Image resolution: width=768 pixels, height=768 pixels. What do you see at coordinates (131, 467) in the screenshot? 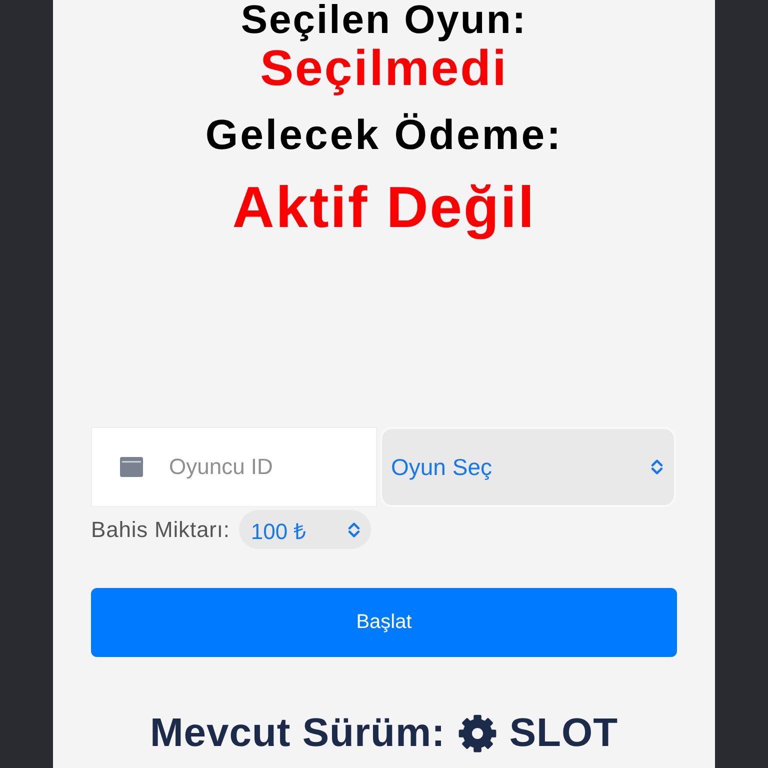
I see `card-icon` at bounding box center [131, 467].